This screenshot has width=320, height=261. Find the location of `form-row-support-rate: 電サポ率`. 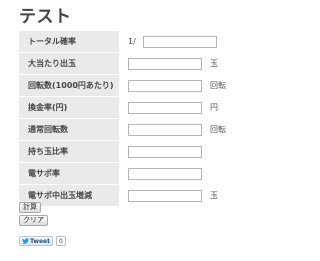

form-row-support-rate: 電サポ率 is located at coordinates (139, 173).